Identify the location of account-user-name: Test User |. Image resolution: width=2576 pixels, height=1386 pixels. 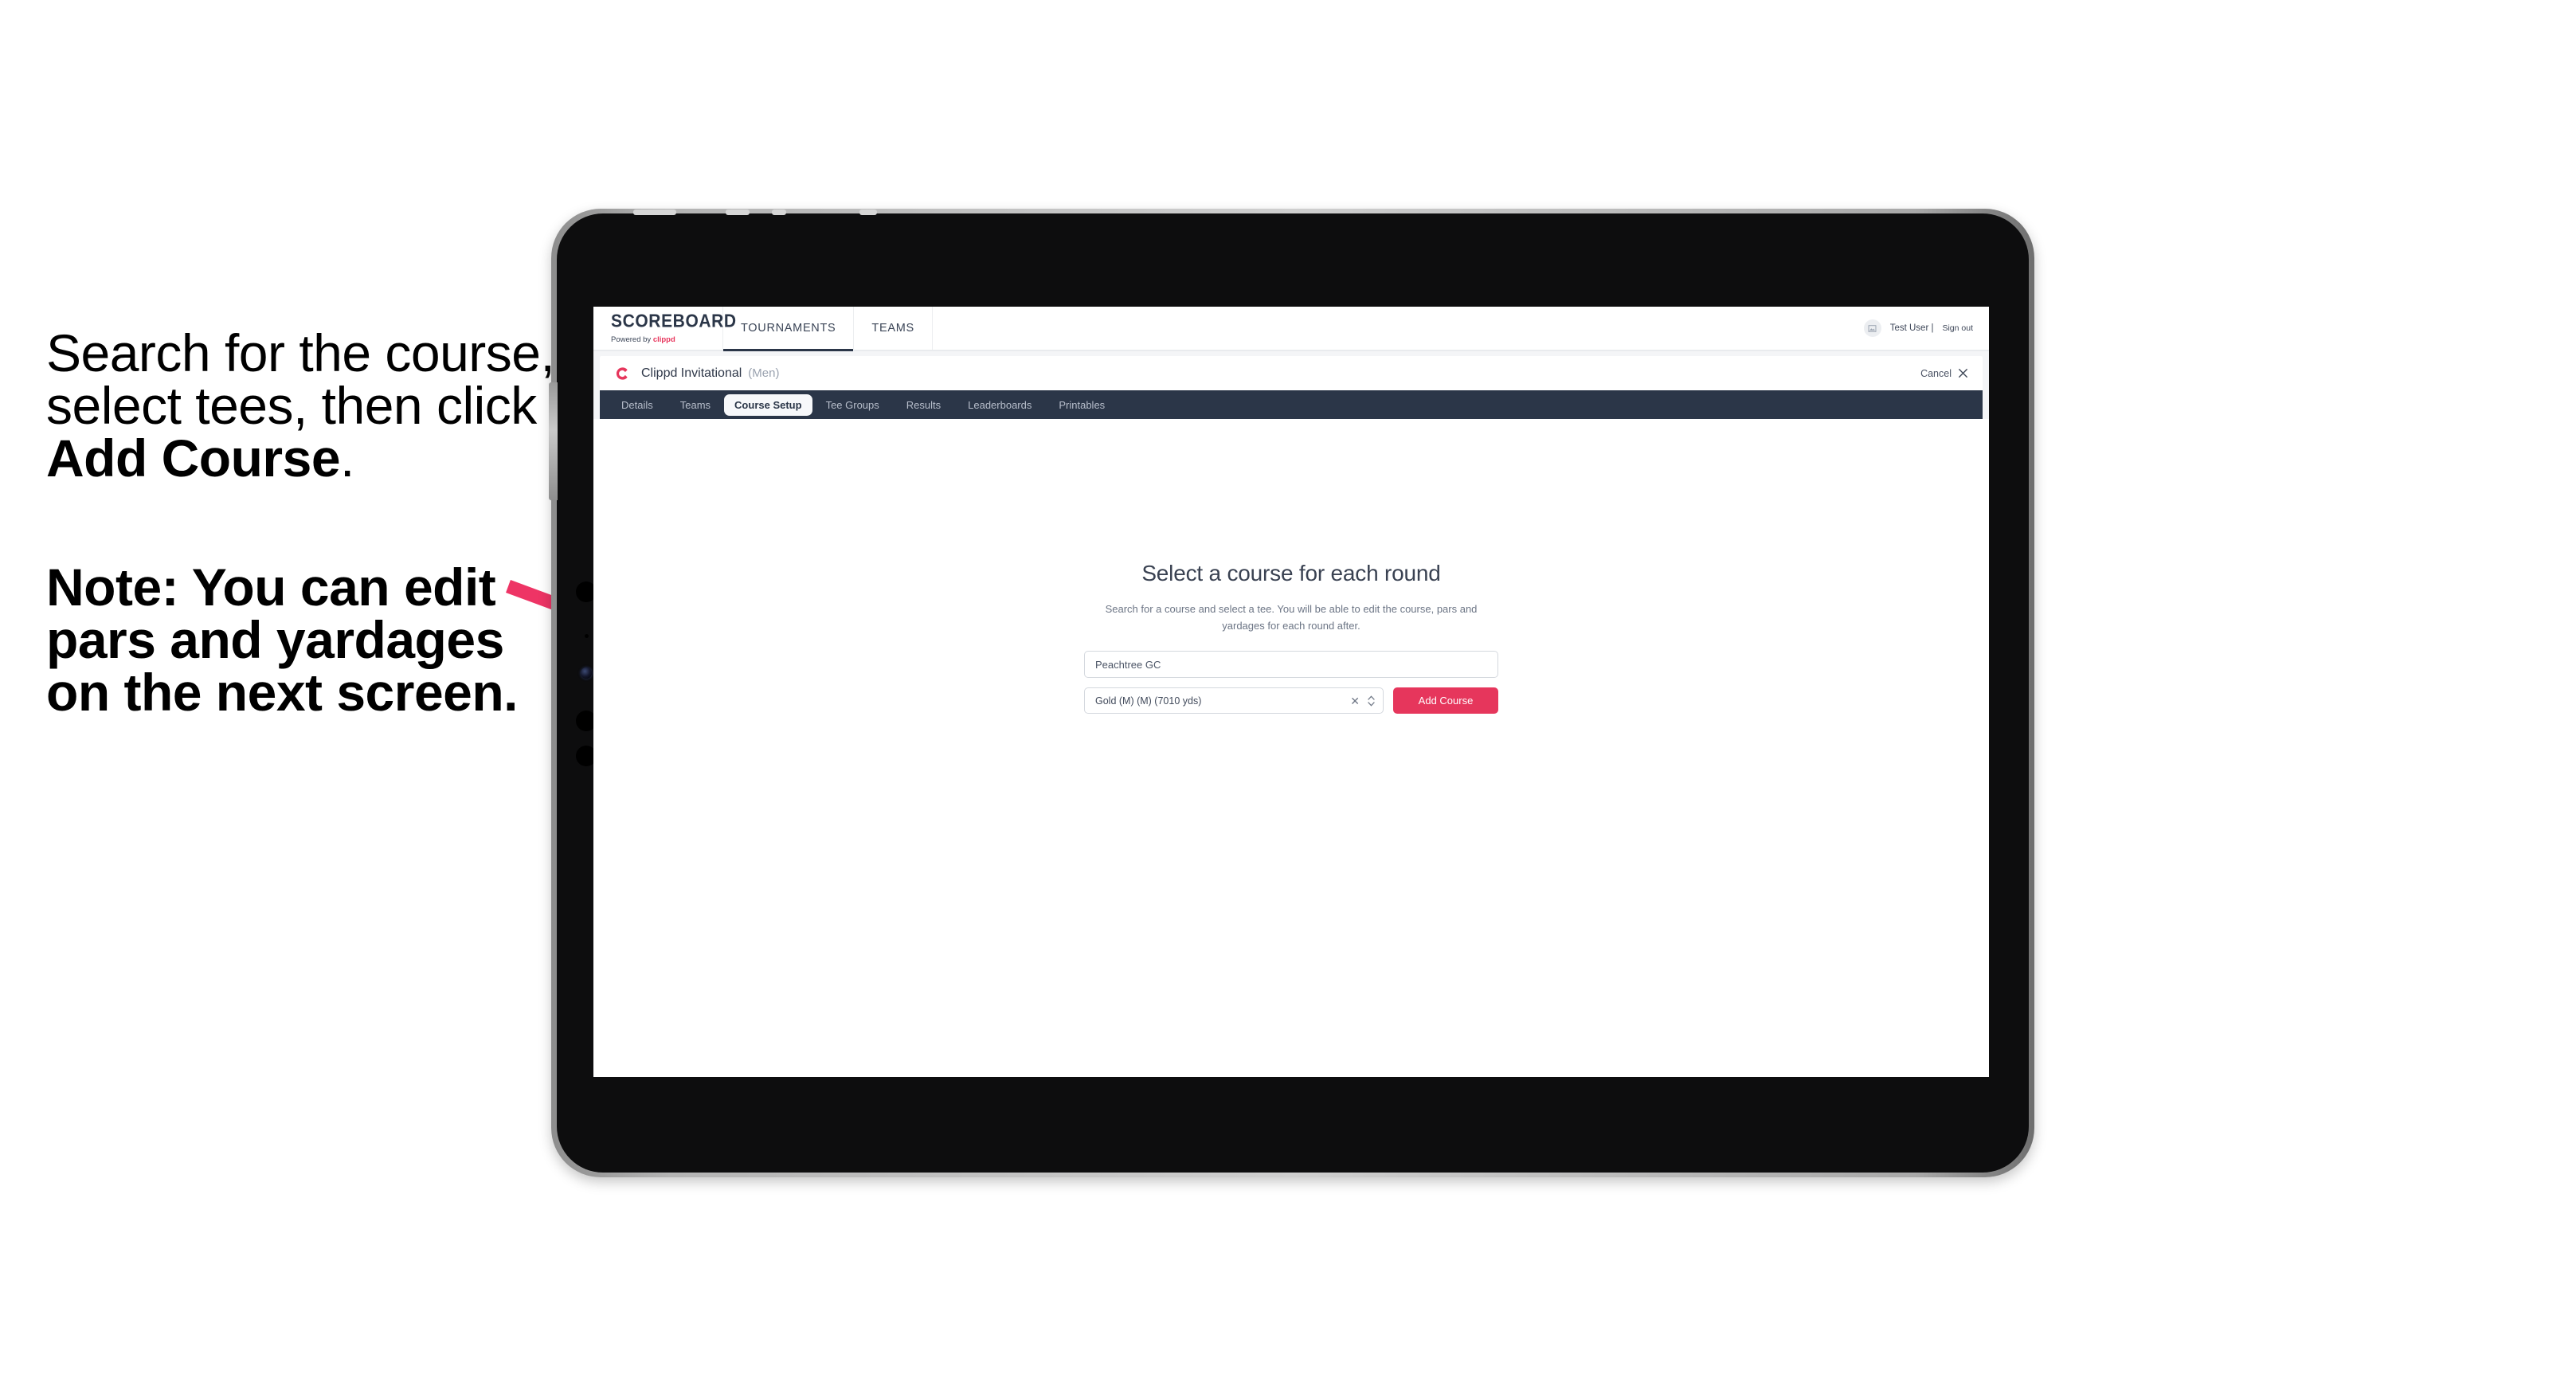
(1911, 328).